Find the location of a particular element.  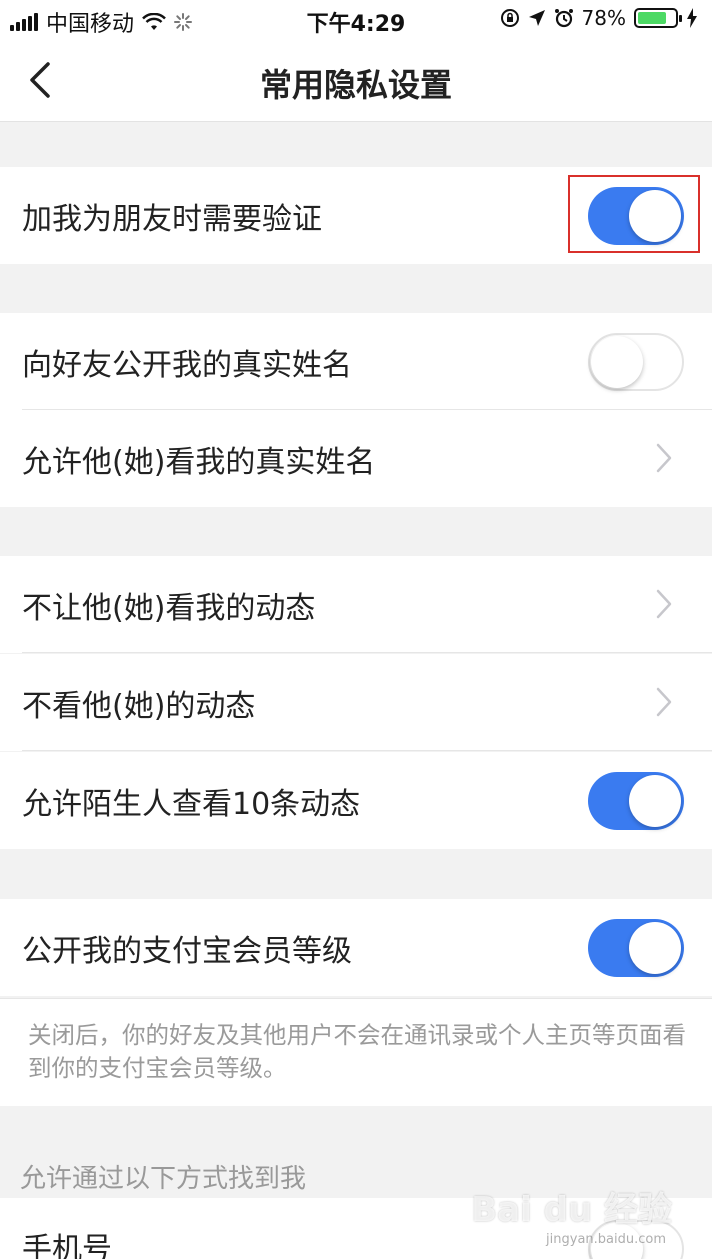

member-level-toggle is located at coordinates (636, 948).